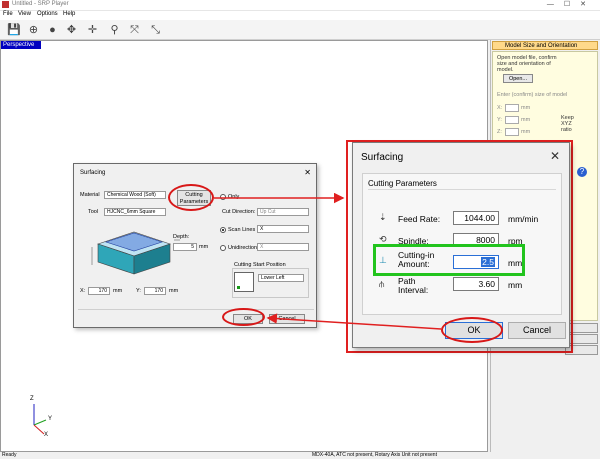  I want to click on annotation-arrows, so click(328, 261).